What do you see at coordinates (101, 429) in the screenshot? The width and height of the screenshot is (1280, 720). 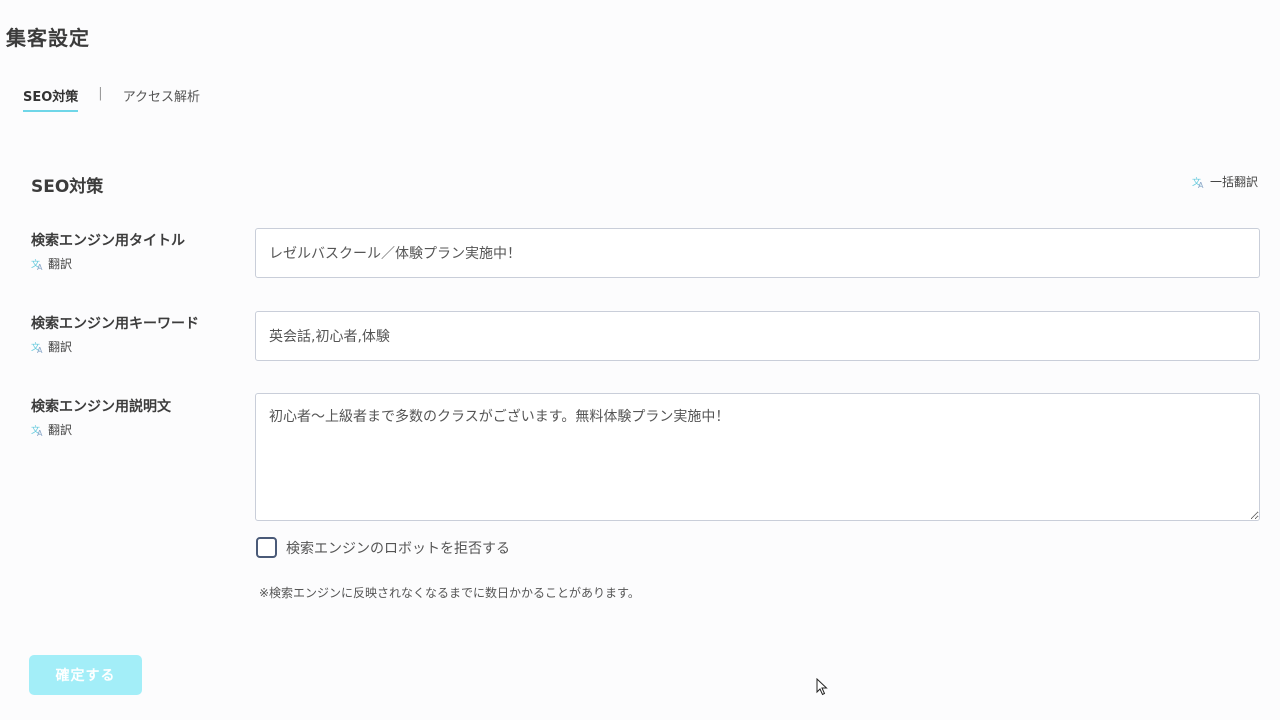 I see `description-translate-link: 文A 翻訳` at bounding box center [101, 429].